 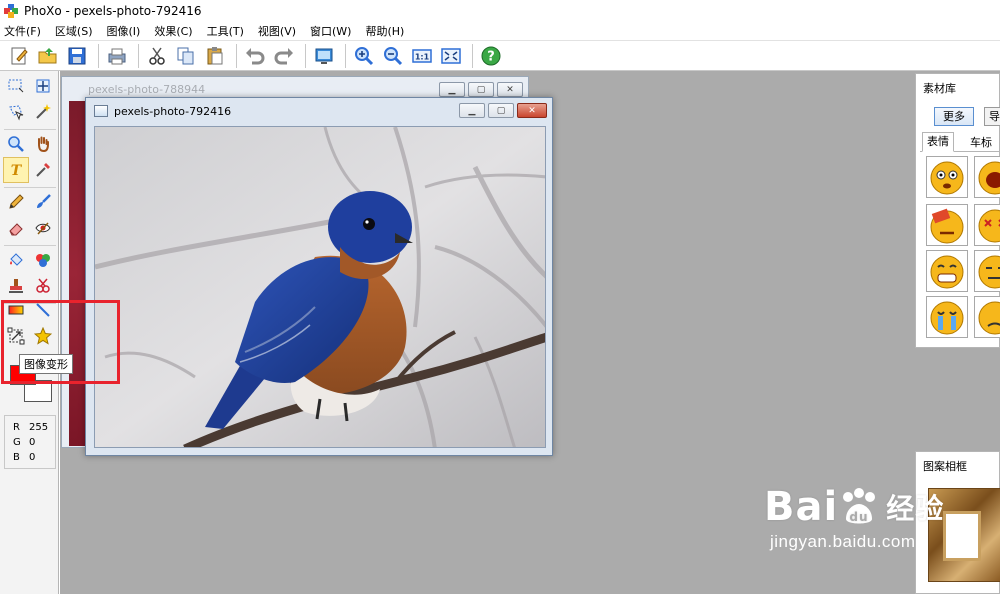 I want to click on actual-size-icon: 1:1, so click(x=422, y=56).